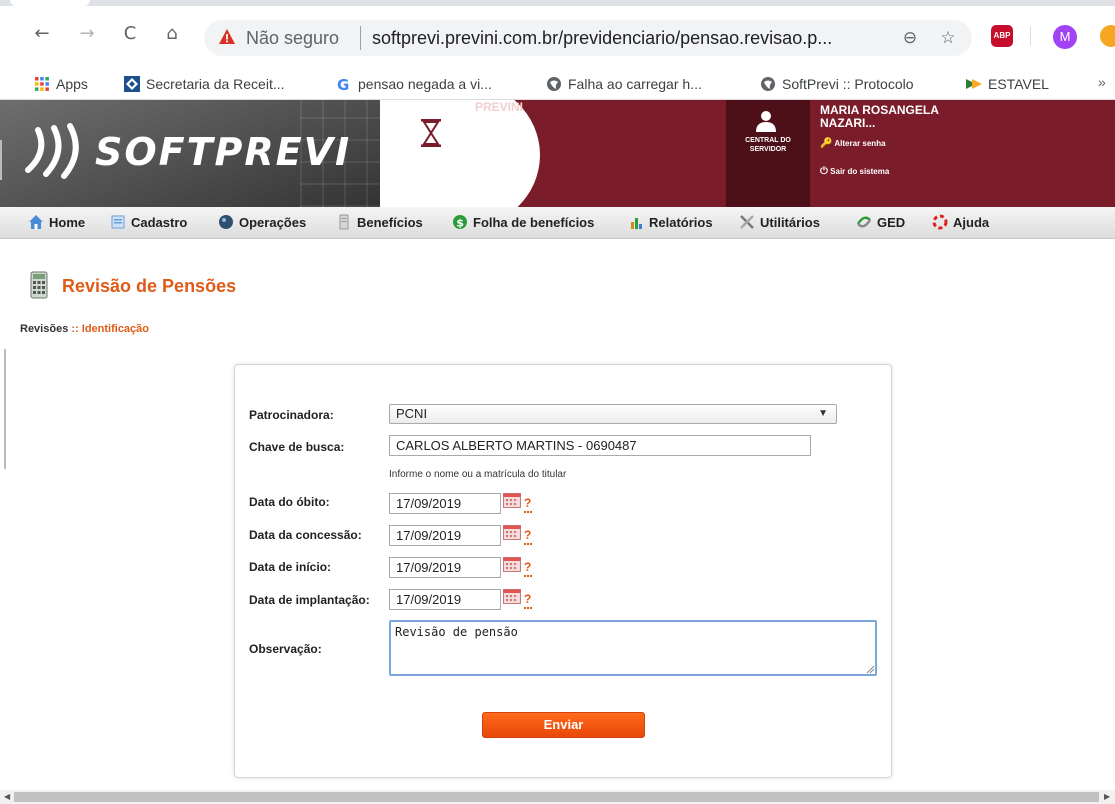 This screenshot has width=1115, height=804. Describe the element at coordinates (172, 34) in the screenshot. I see `home-browser-icon: ⌂` at that location.